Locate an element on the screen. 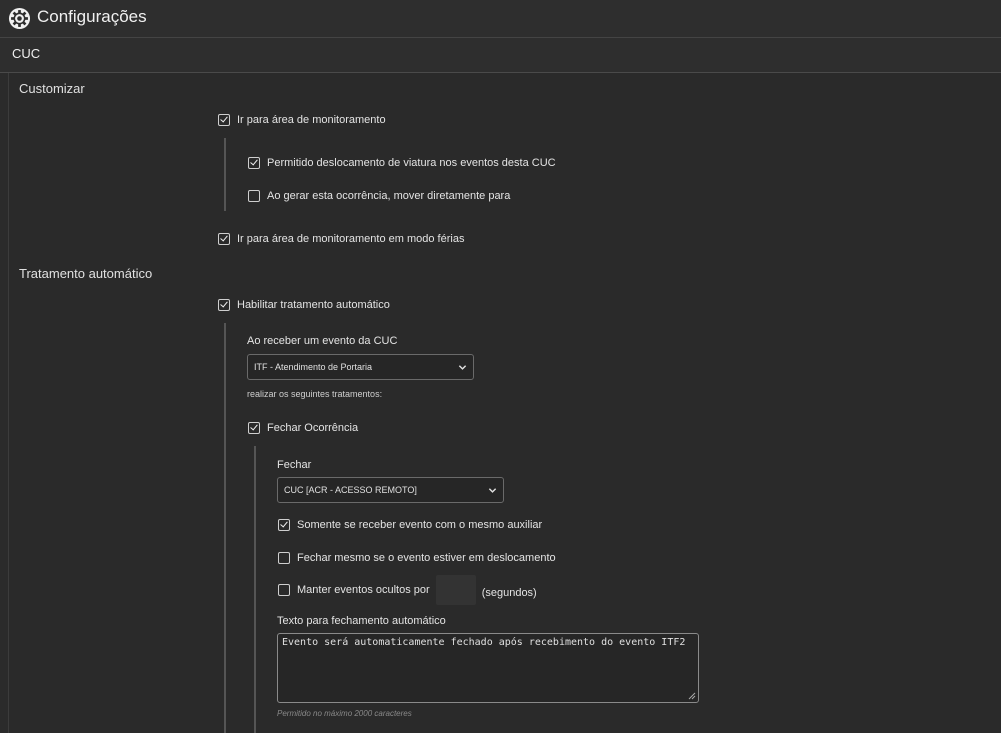 The image size is (1001, 733). segundos-suffix: (segundos) is located at coordinates (509, 593).